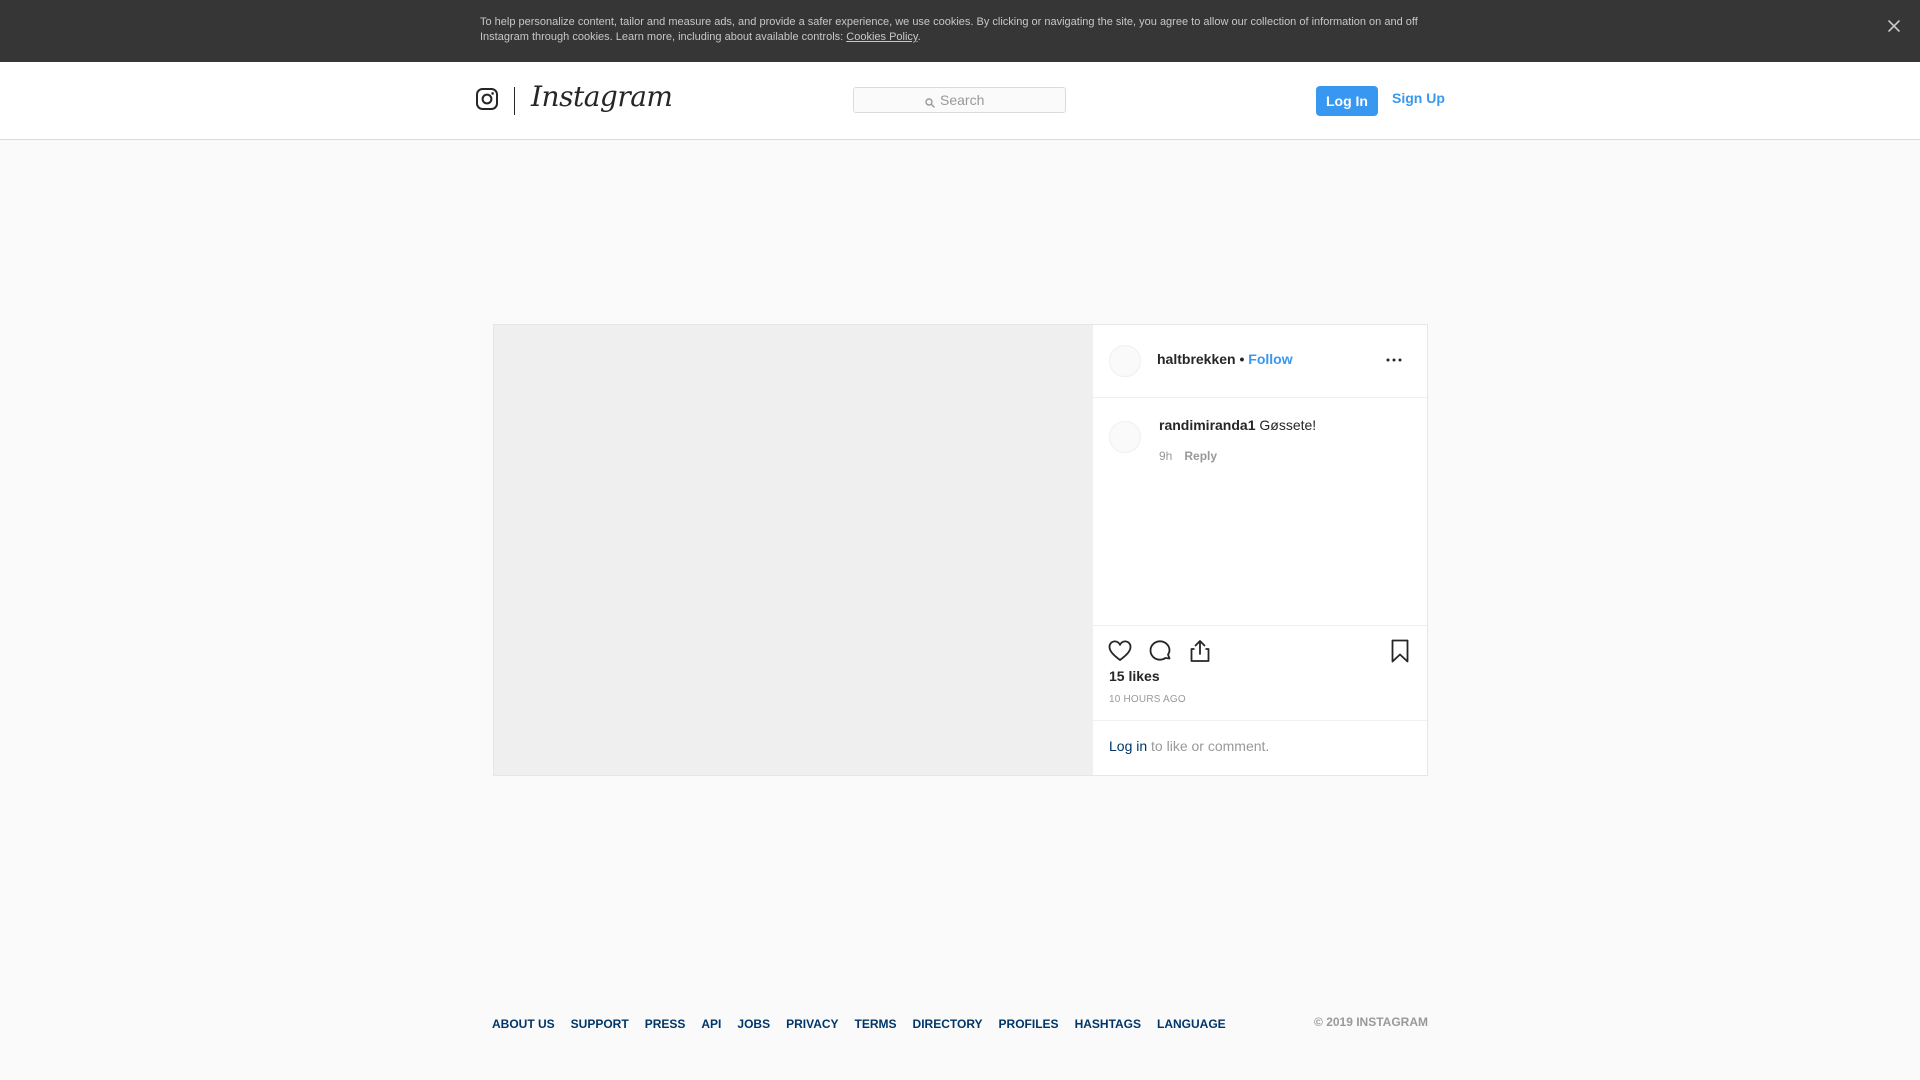  I want to click on more-options-icon, so click(1394, 360).